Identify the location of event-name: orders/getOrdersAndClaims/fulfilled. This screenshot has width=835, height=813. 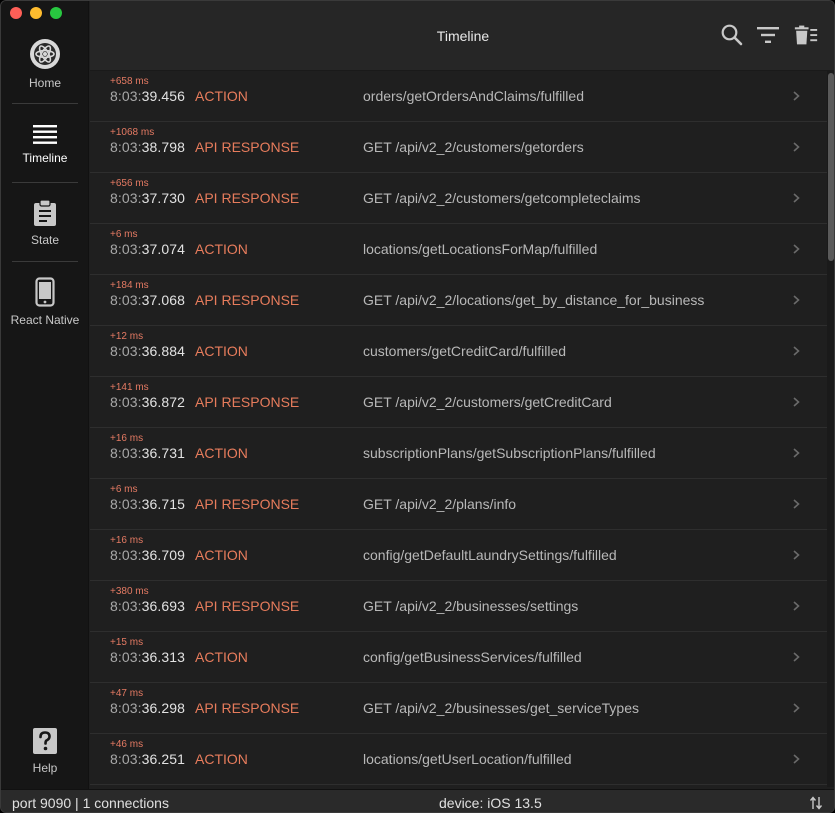
(473, 96).